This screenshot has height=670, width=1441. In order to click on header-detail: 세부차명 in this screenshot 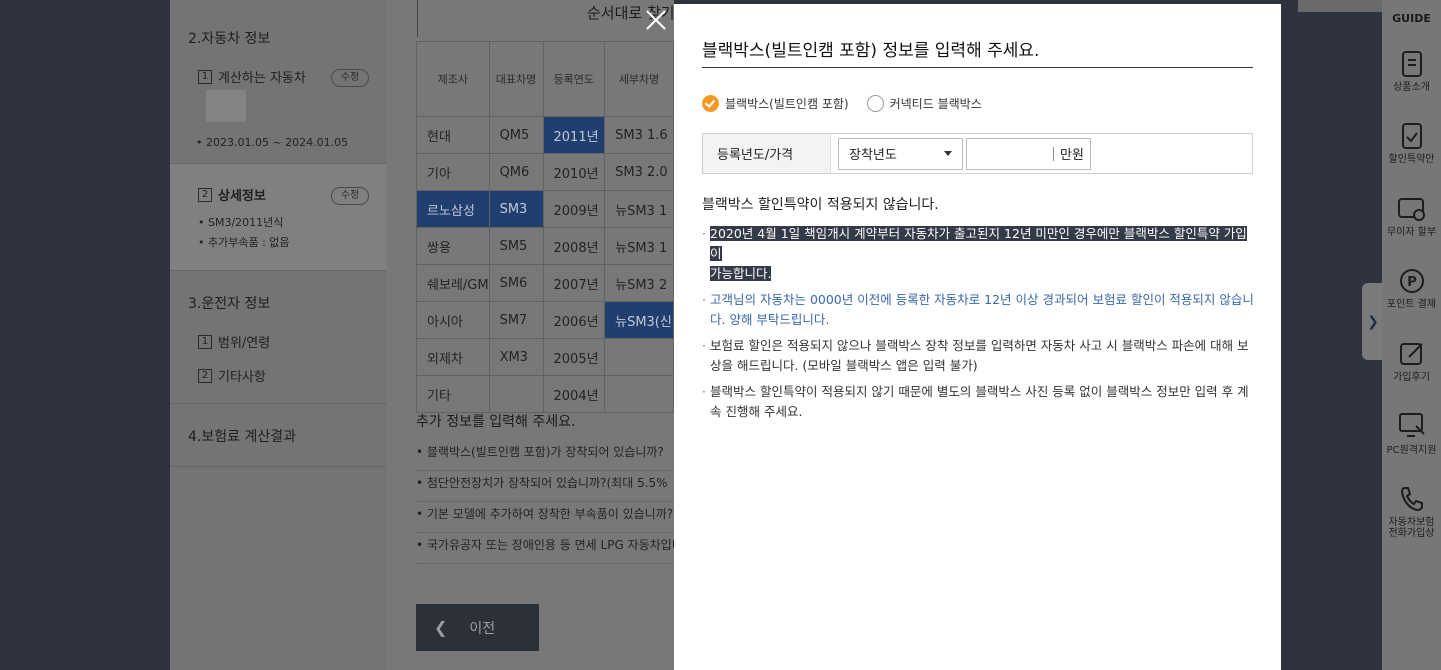, I will do `click(639, 79)`.